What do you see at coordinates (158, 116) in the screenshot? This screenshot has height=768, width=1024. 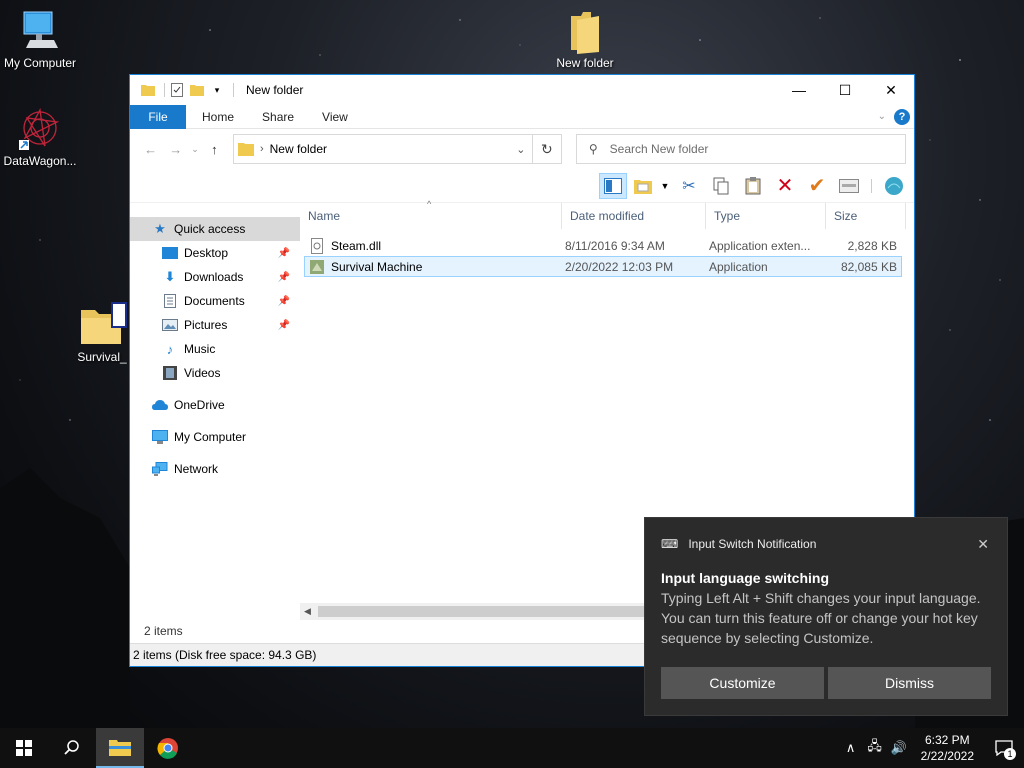 I see `tab-file: File` at bounding box center [158, 116].